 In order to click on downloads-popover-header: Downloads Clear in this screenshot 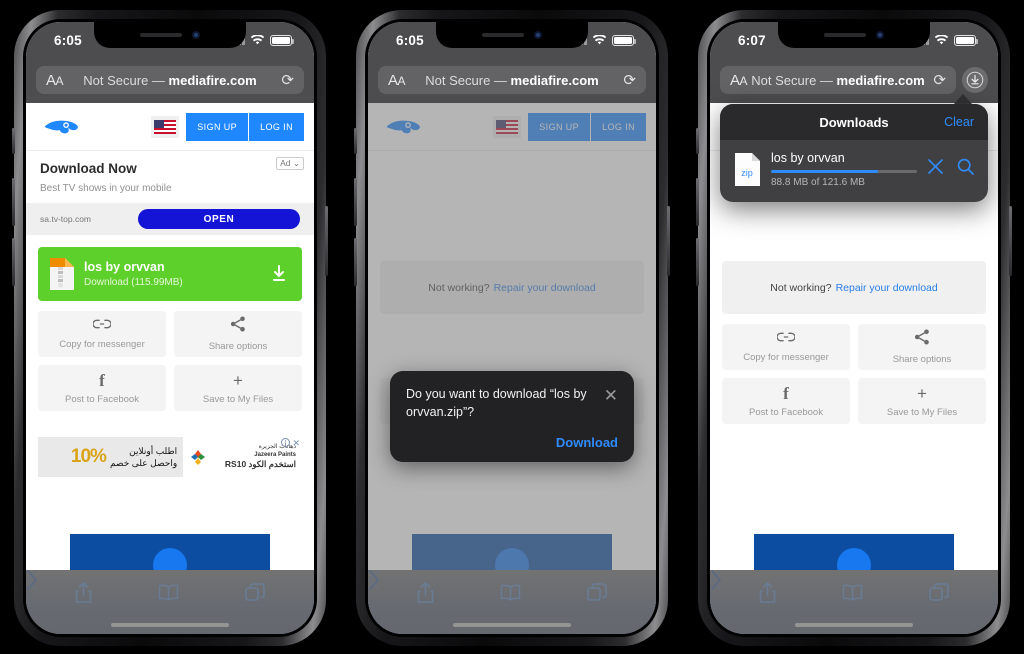, I will do `click(854, 122)`.